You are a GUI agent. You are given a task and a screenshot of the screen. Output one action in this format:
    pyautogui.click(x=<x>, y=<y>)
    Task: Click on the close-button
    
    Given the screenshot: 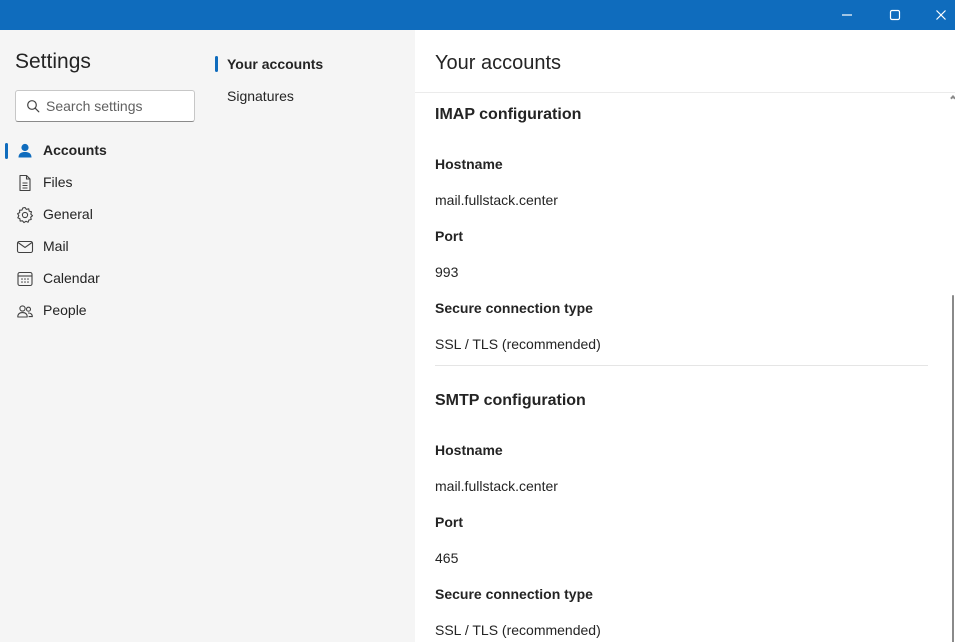 What is the action you would take?
    pyautogui.click(x=936, y=15)
    